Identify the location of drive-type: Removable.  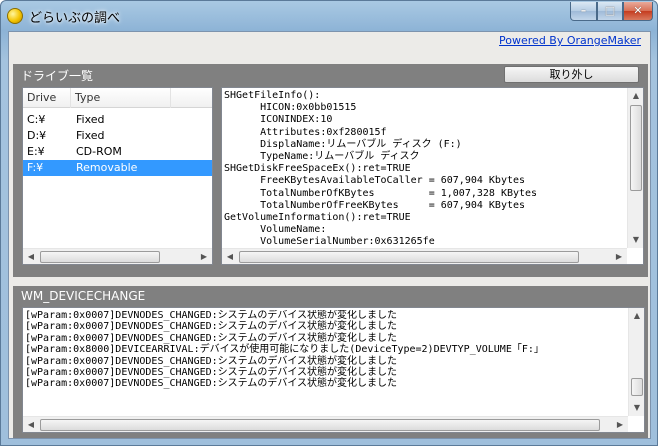
(107, 167).